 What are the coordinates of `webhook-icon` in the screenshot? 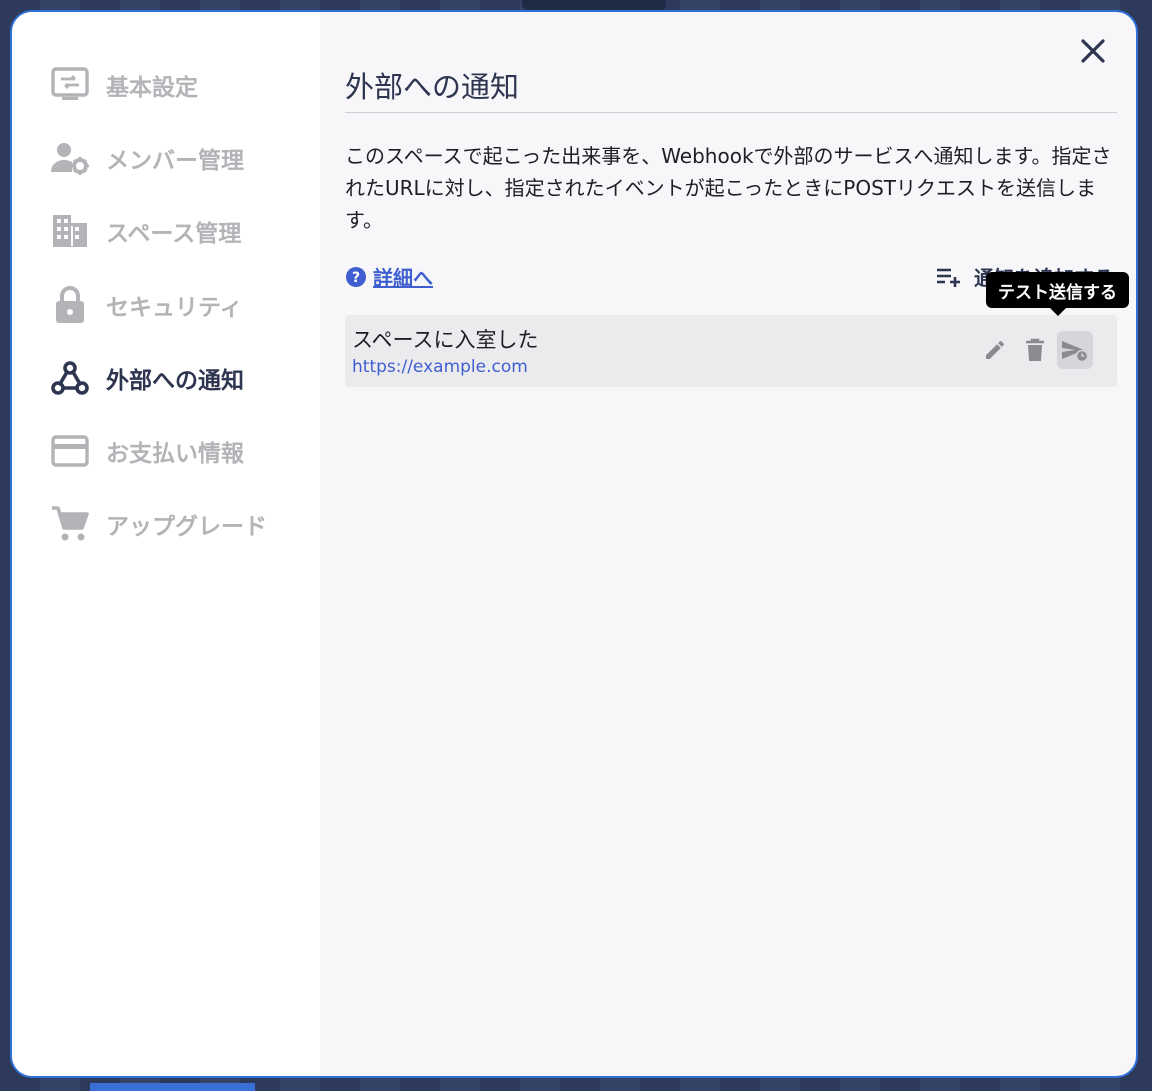 It's located at (70, 378).